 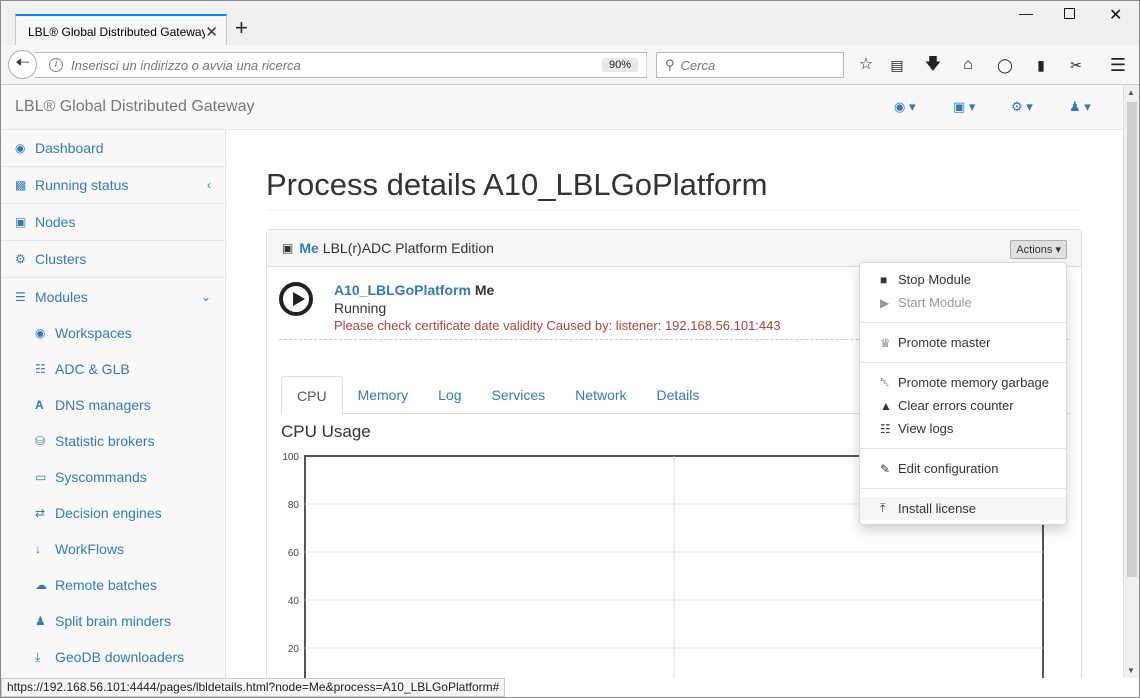 I want to click on reading-list-icon: ▤, so click(x=897, y=65).